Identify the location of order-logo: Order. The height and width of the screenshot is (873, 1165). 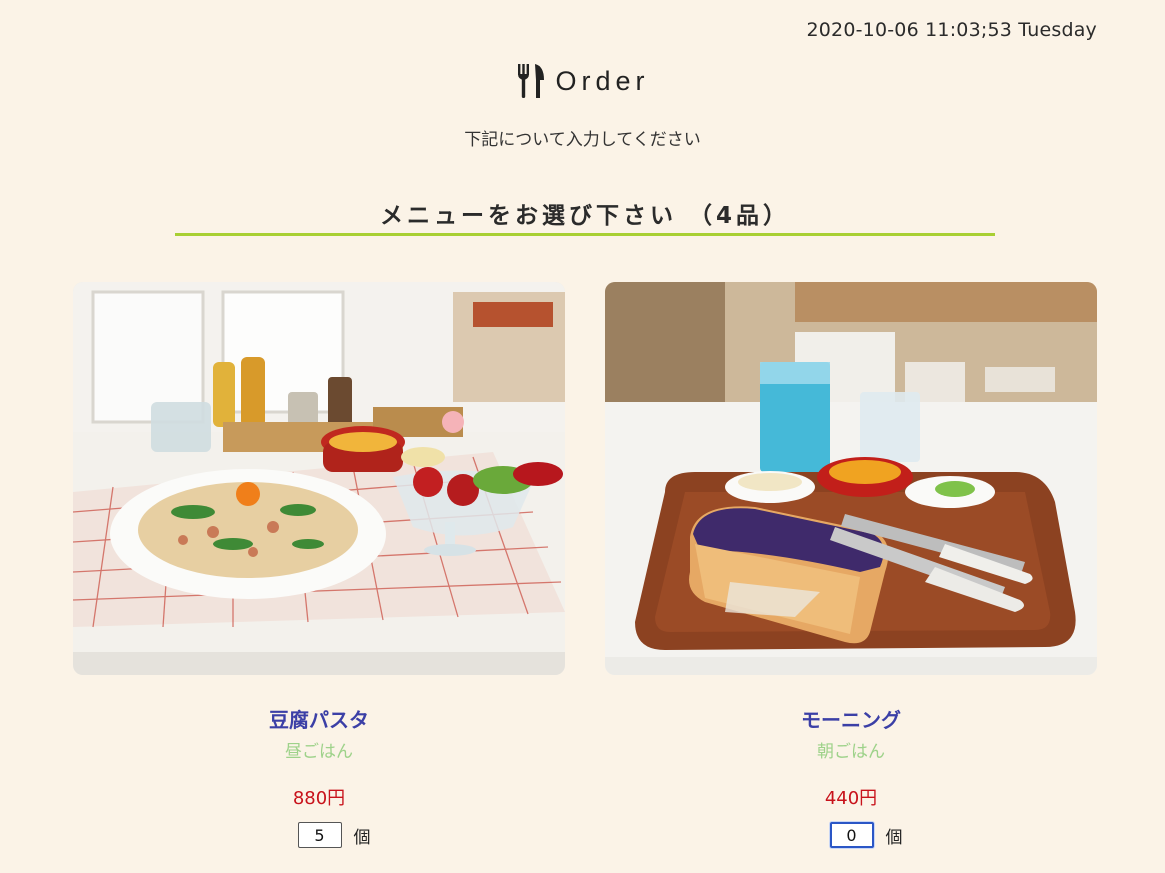
(582, 81).